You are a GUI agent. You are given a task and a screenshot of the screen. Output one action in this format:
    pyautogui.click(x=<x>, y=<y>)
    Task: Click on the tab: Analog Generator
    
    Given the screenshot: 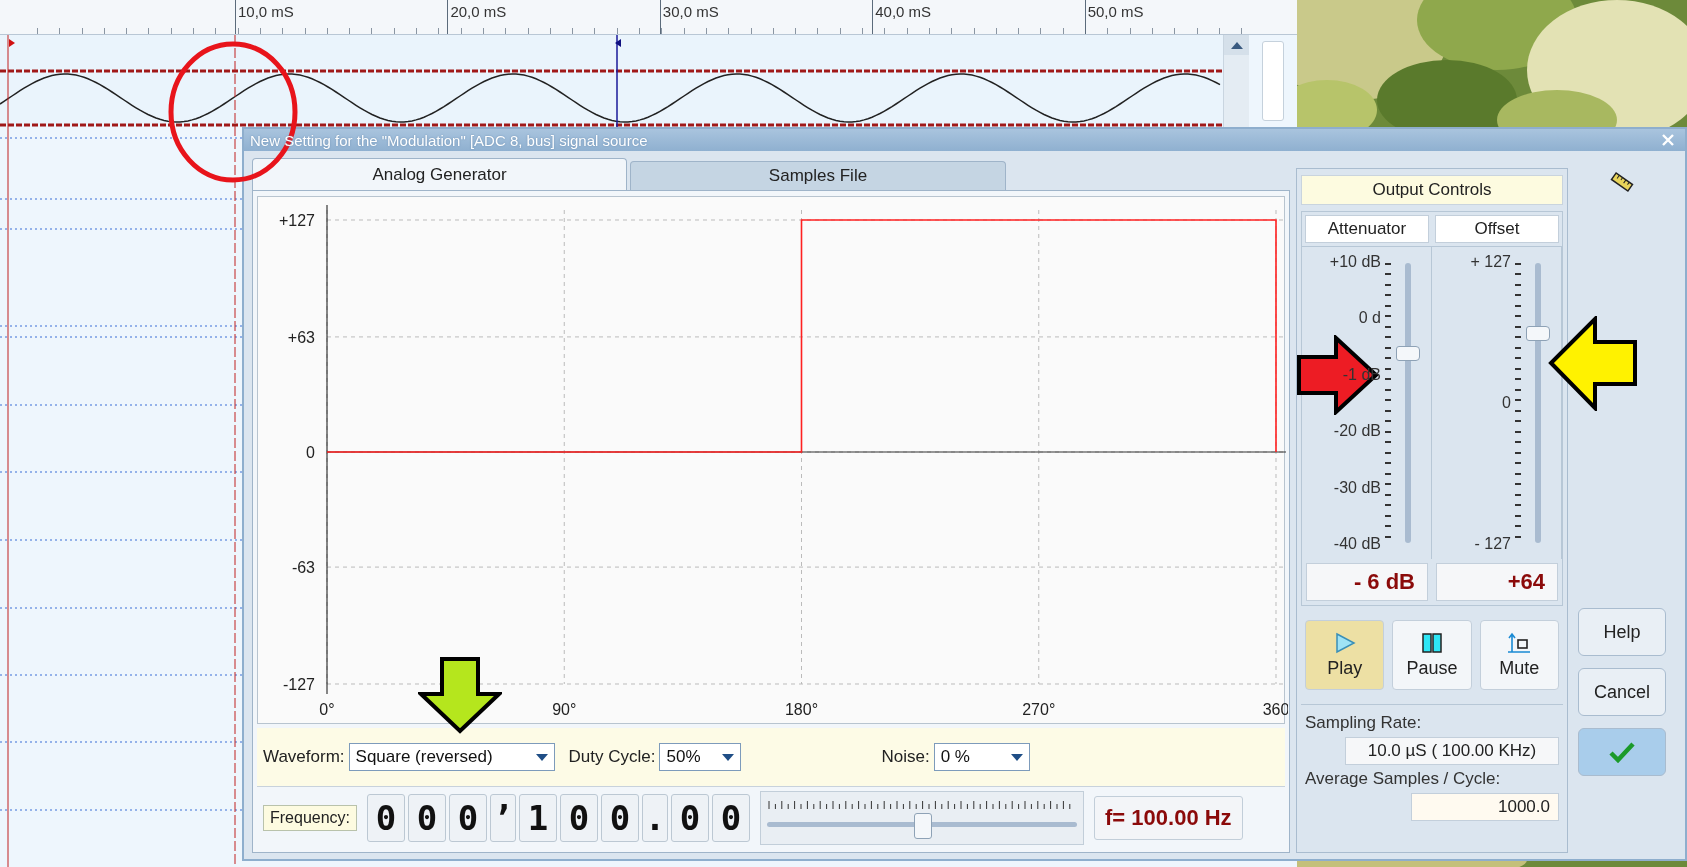 What is the action you would take?
    pyautogui.click(x=439, y=174)
    